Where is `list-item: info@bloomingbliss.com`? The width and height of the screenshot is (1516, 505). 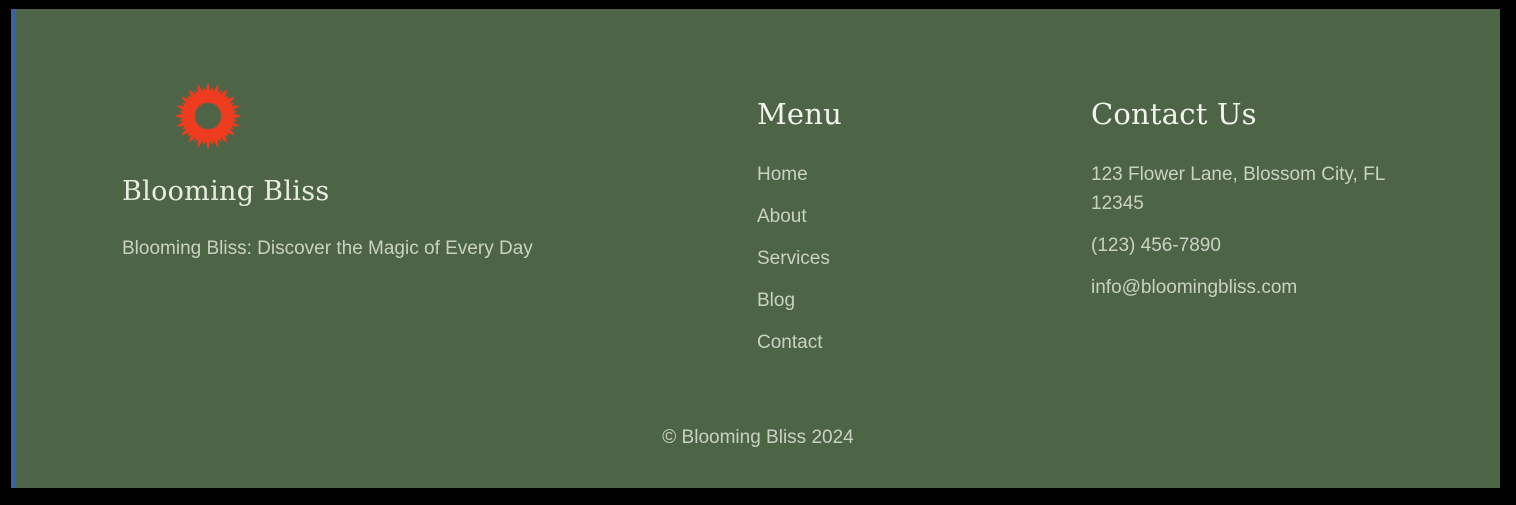
list-item: info@bloomingbliss.com is located at coordinates (1271, 287).